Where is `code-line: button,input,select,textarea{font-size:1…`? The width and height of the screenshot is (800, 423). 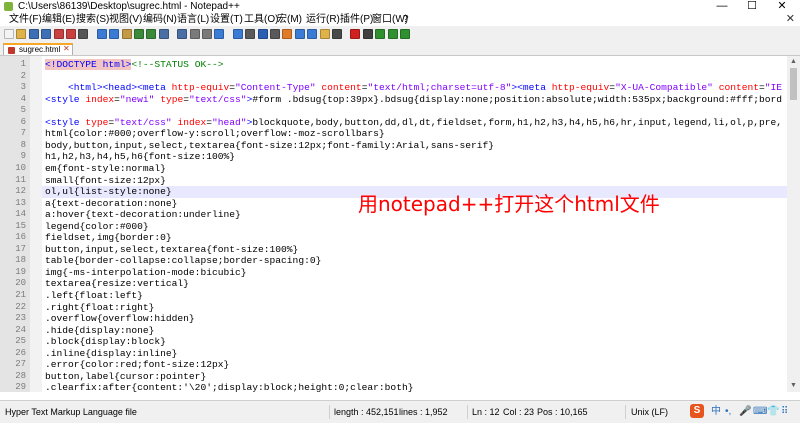
code-line: button,input,select,textarea{font-size:1… is located at coordinates (171, 250).